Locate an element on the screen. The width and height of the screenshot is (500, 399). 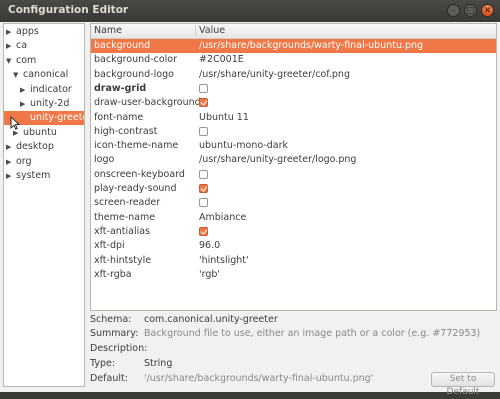
key-name: theme-name is located at coordinates (125, 217).